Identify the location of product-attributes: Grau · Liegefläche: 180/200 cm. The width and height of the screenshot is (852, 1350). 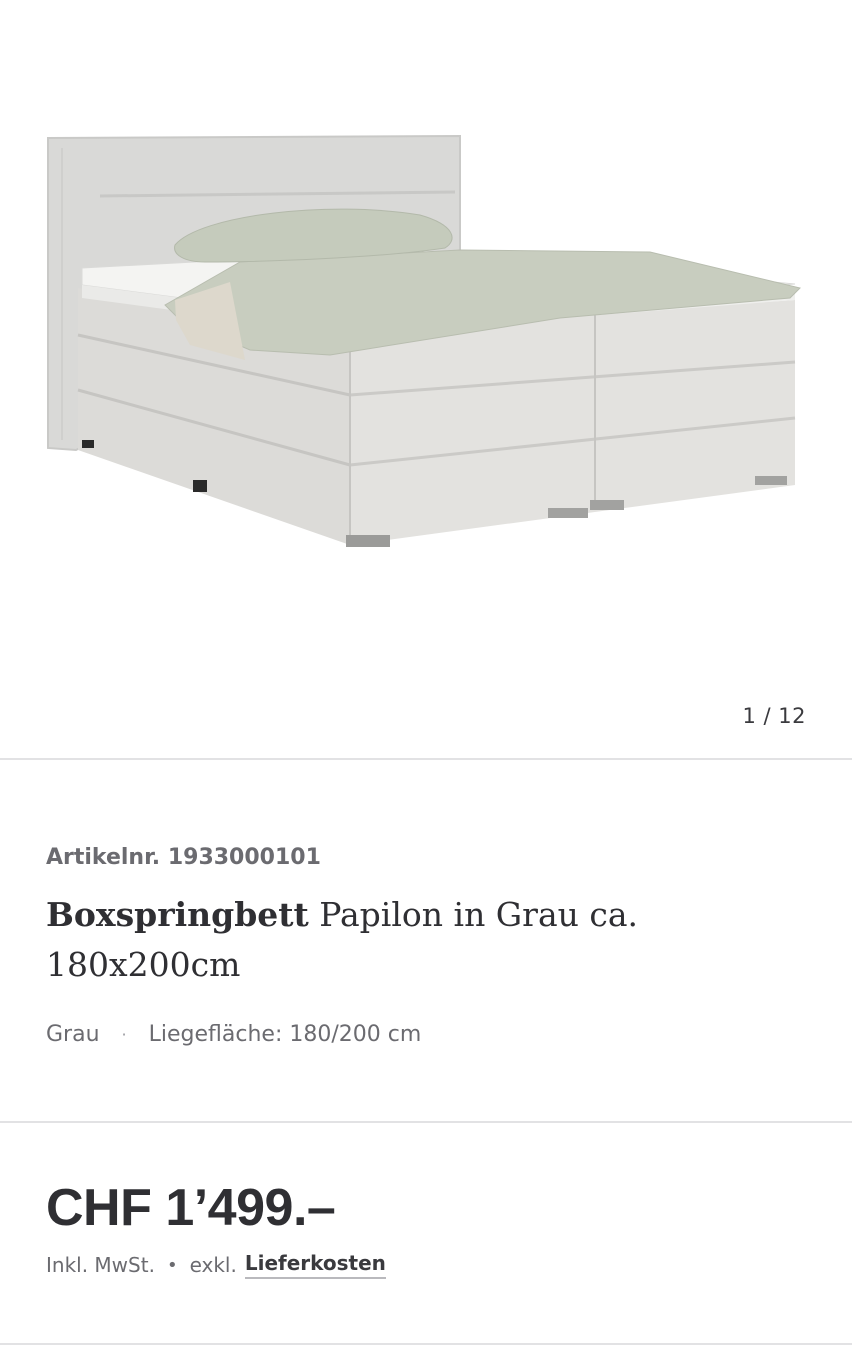
(233, 1034).